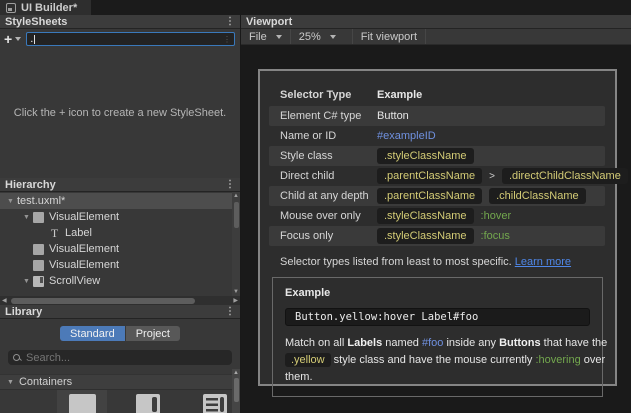  I want to click on tree-item-label: ScrollView, so click(75, 281).